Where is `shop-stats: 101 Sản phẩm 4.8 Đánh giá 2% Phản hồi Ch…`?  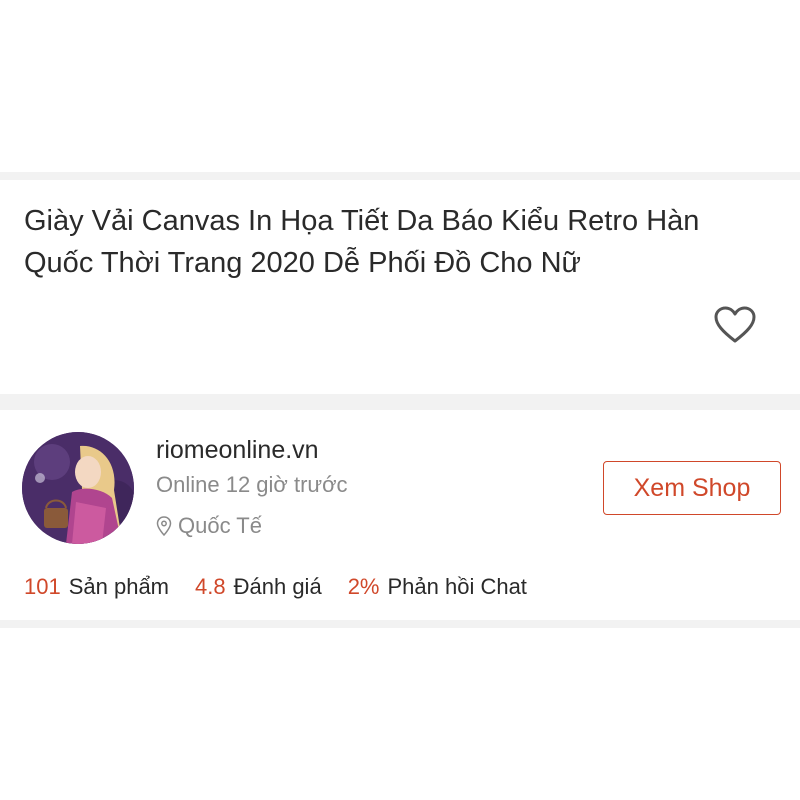 shop-stats: 101 Sản phẩm 4.8 Đánh giá 2% Phản hồi Ch… is located at coordinates (275, 587).